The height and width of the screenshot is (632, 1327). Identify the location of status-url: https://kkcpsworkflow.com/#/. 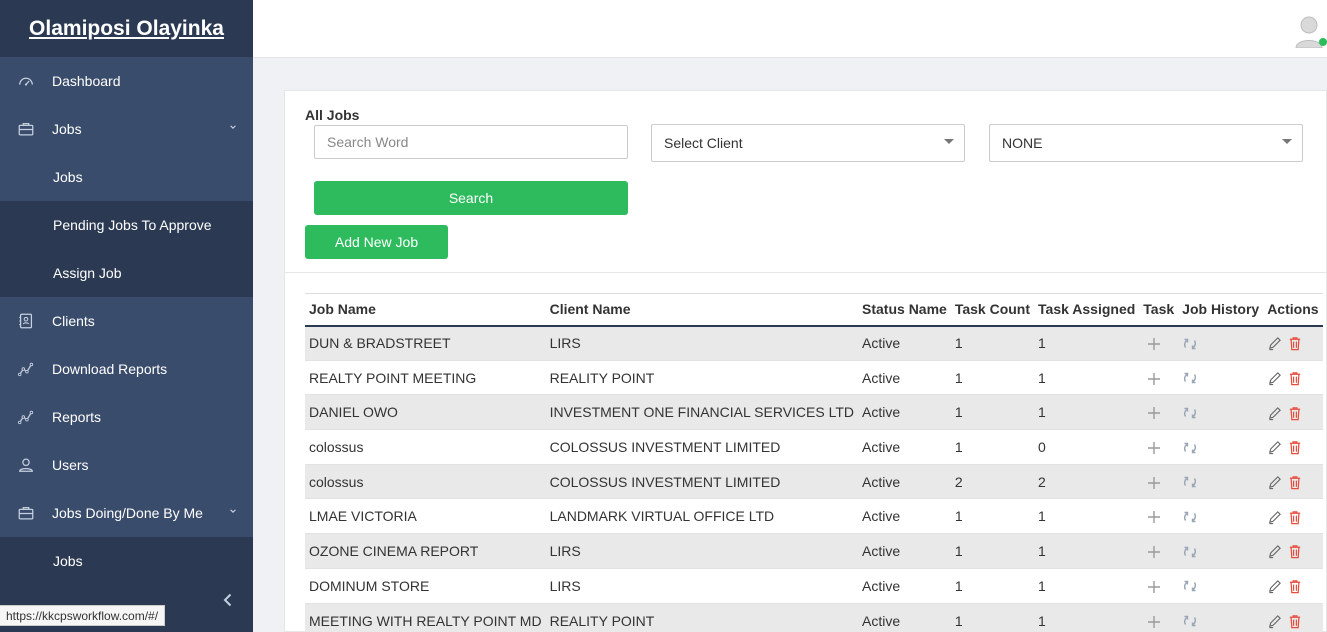
(83, 615).